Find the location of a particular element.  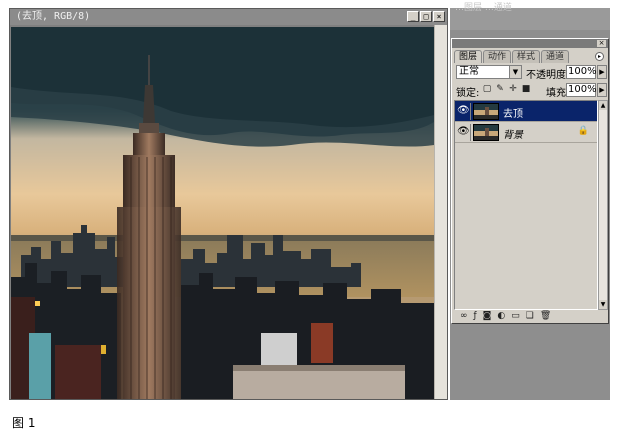

layer-name: 去顶 is located at coordinates (513, 114).